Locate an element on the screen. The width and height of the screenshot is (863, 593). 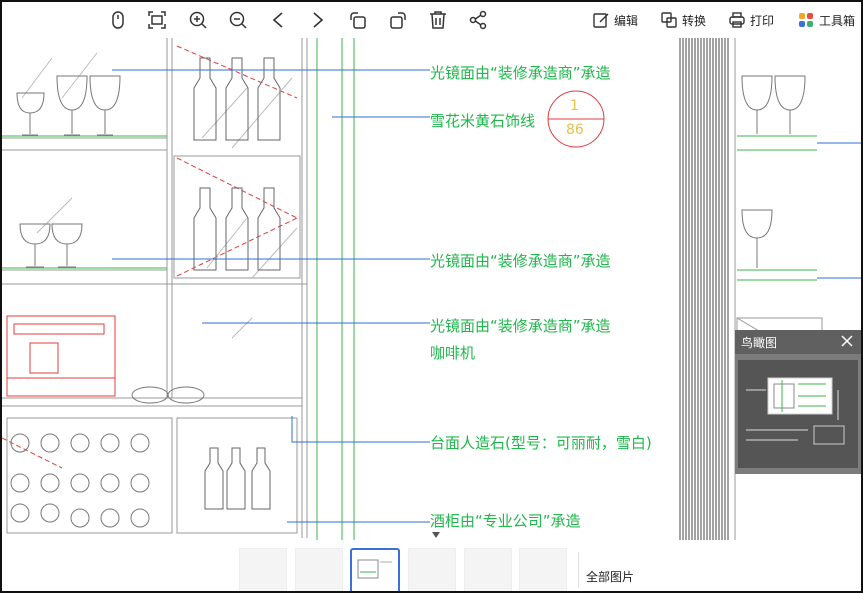
annotation-stone-trim: 雪花米黄石饰线 is located at coordinates (483, 121).